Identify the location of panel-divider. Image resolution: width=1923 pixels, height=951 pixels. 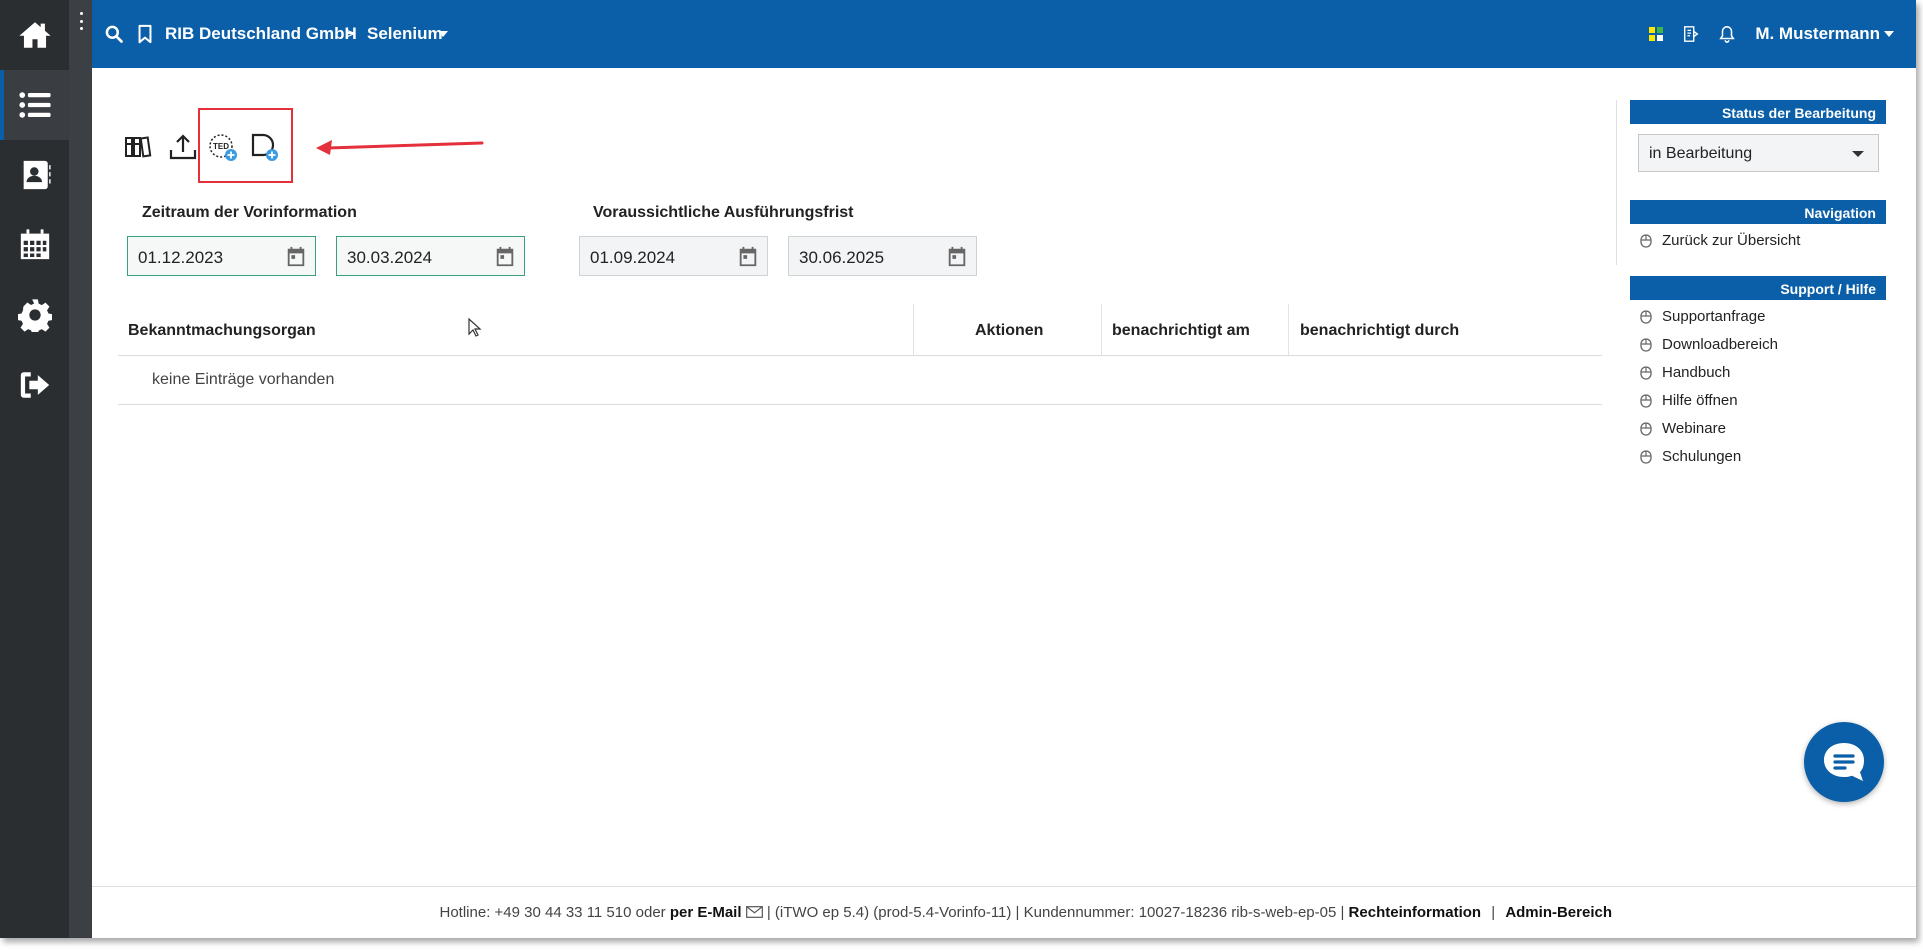
(1616, 182).